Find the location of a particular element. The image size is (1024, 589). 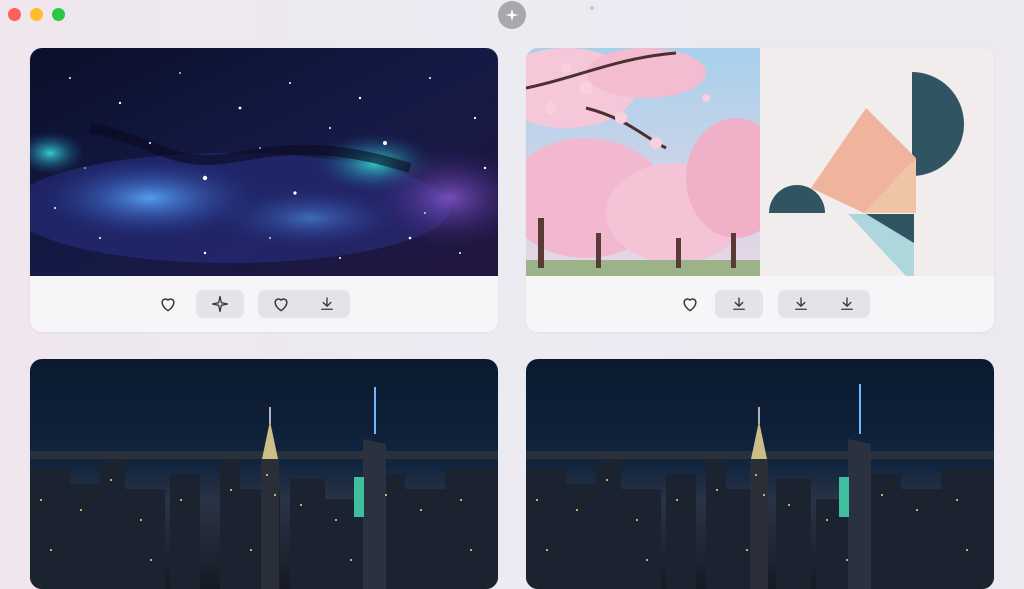

enhance-button is located at coordinates (220, 304).